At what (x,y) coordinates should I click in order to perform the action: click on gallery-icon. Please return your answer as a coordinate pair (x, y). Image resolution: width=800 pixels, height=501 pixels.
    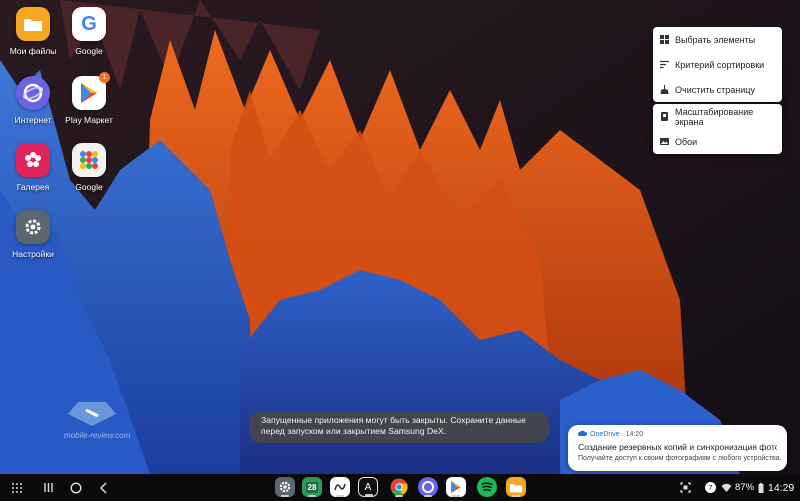
    Looking at the image, I should click on (33, 160).